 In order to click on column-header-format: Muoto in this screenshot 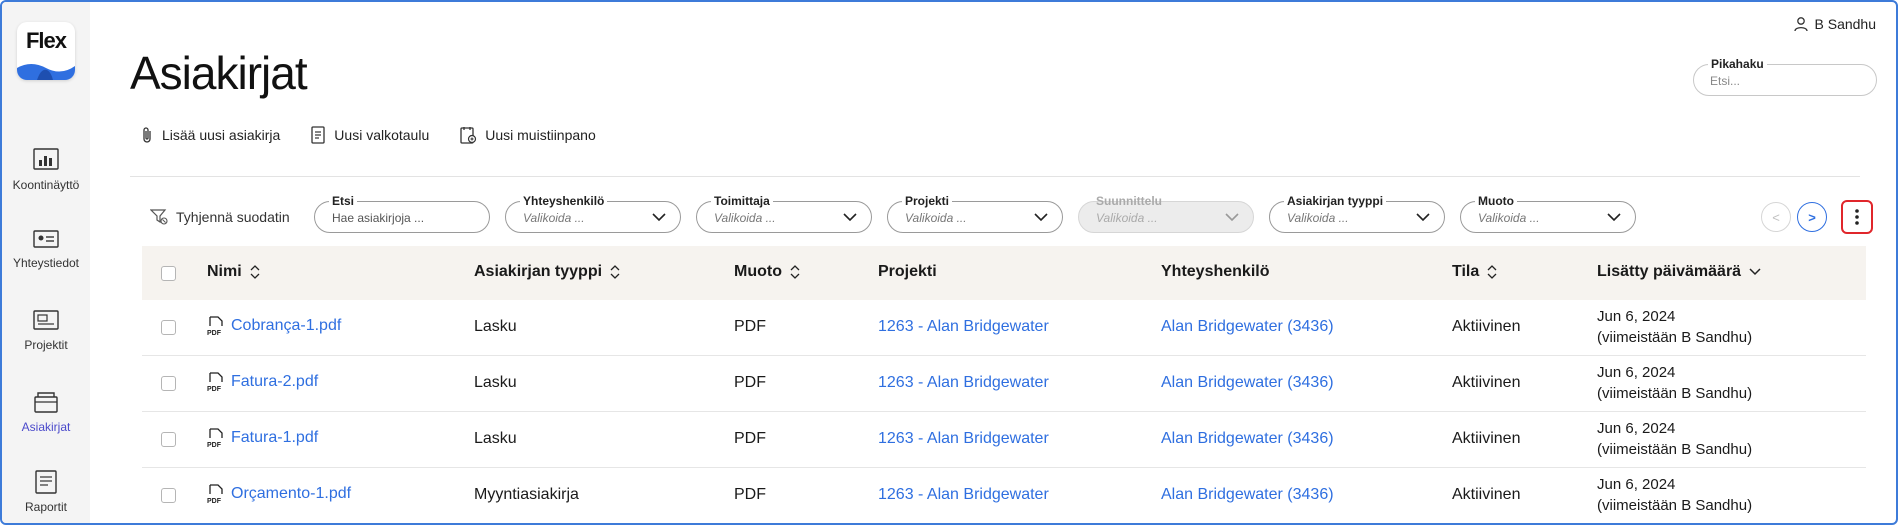, I will do `click(767, 272)`.